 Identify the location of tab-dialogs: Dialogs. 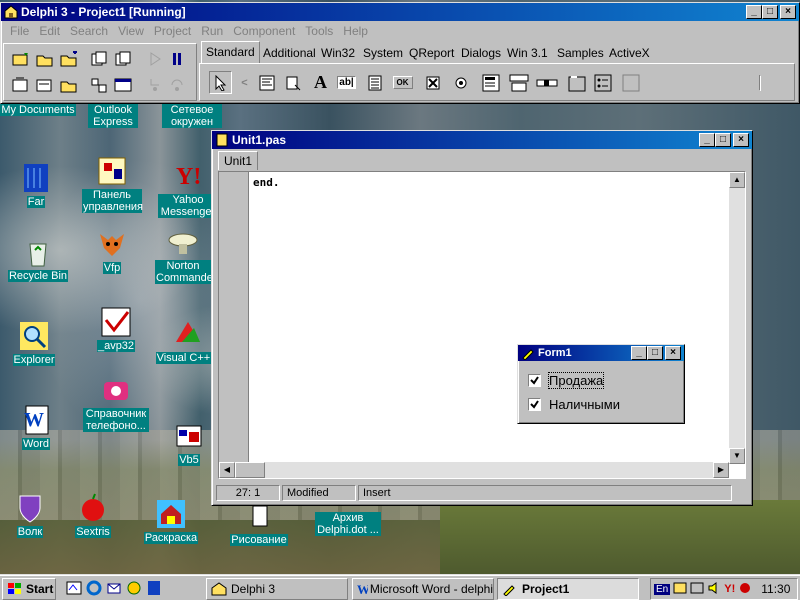
(481, 53).